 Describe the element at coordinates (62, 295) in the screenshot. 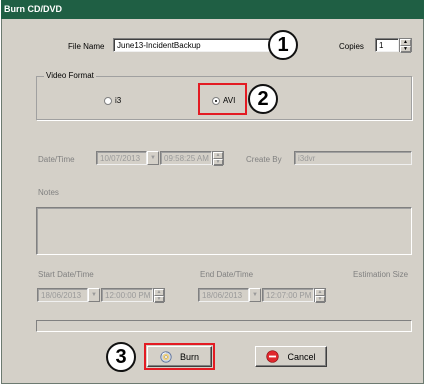

I see `start-date-field: 18/06/2013` at that location.